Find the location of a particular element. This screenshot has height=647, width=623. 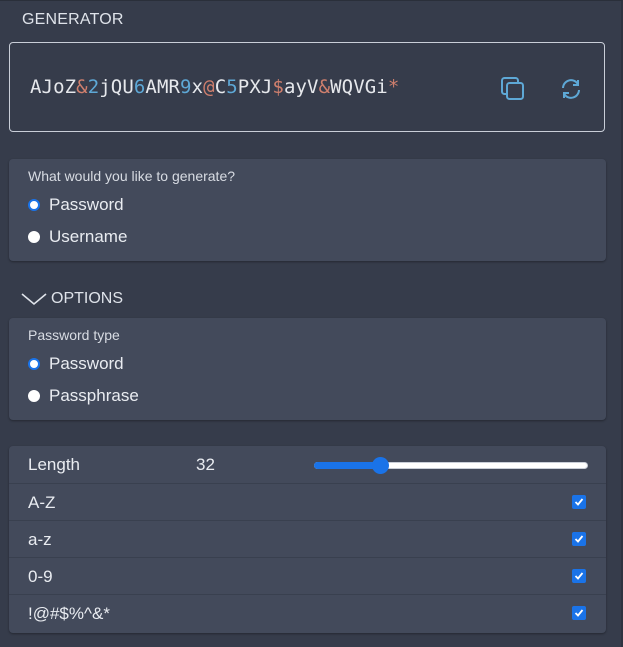

charset-label: !@#$%^&* is located at coordinates (69, 613).